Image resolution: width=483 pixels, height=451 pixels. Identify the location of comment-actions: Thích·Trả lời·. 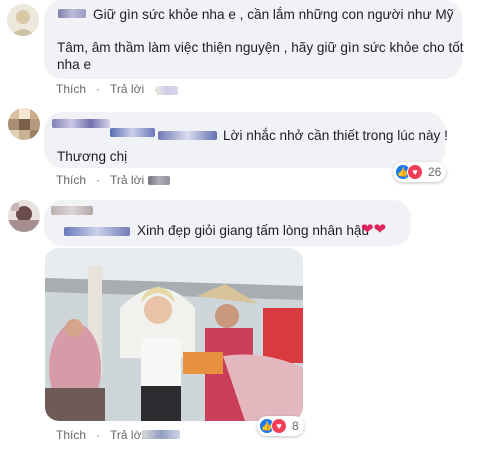
(107, 89).